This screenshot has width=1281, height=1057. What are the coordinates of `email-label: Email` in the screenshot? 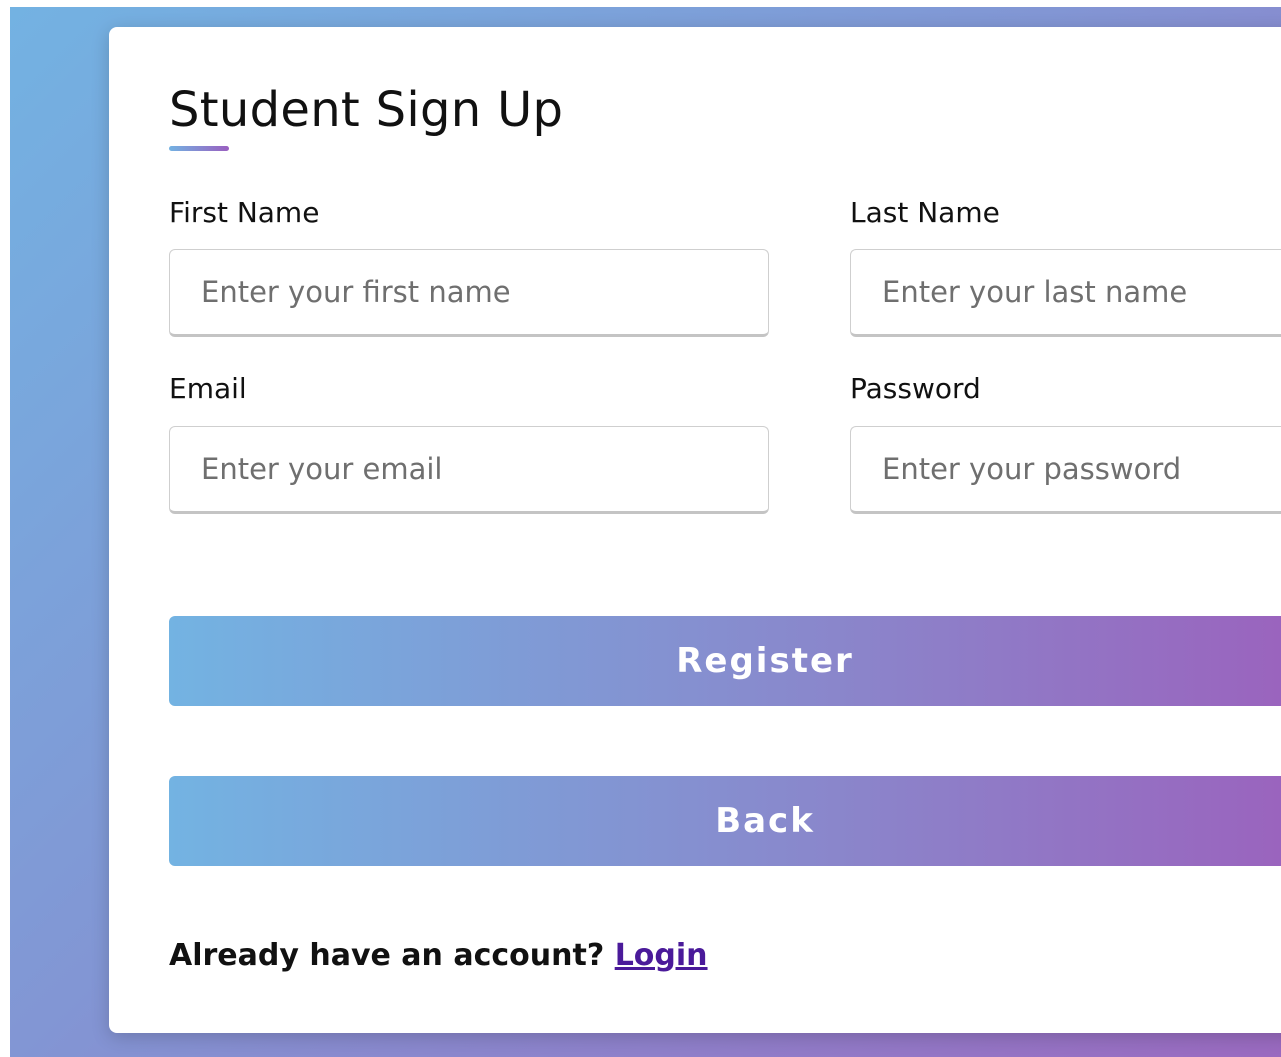 It's located at (208, 388).